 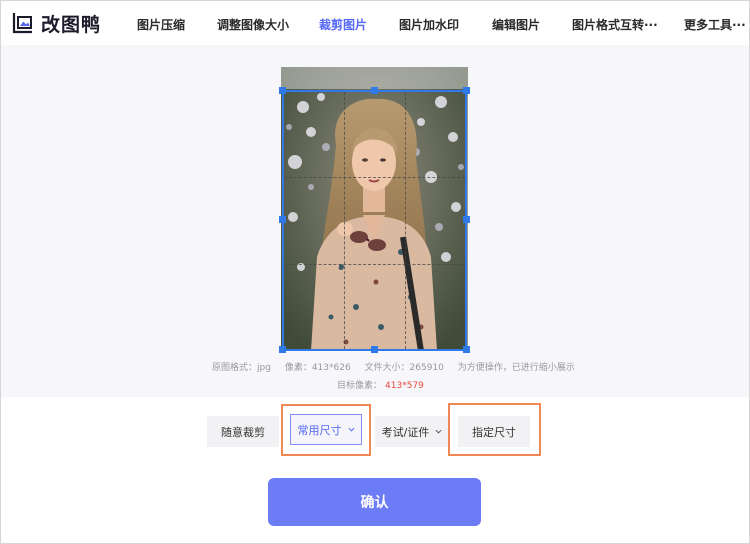 What do you see at coordinates (253, 24) in the screenshot?
I see `nav-item-resize: 调整图像大小` at bounding box center [253, 24].